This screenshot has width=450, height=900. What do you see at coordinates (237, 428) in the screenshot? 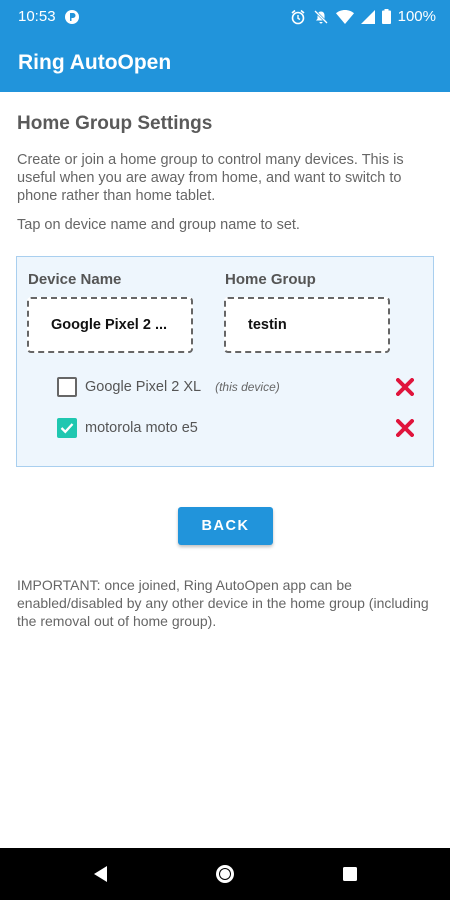
I see `group-member-row: motorola moto e5` at bounding box center [237, 428].